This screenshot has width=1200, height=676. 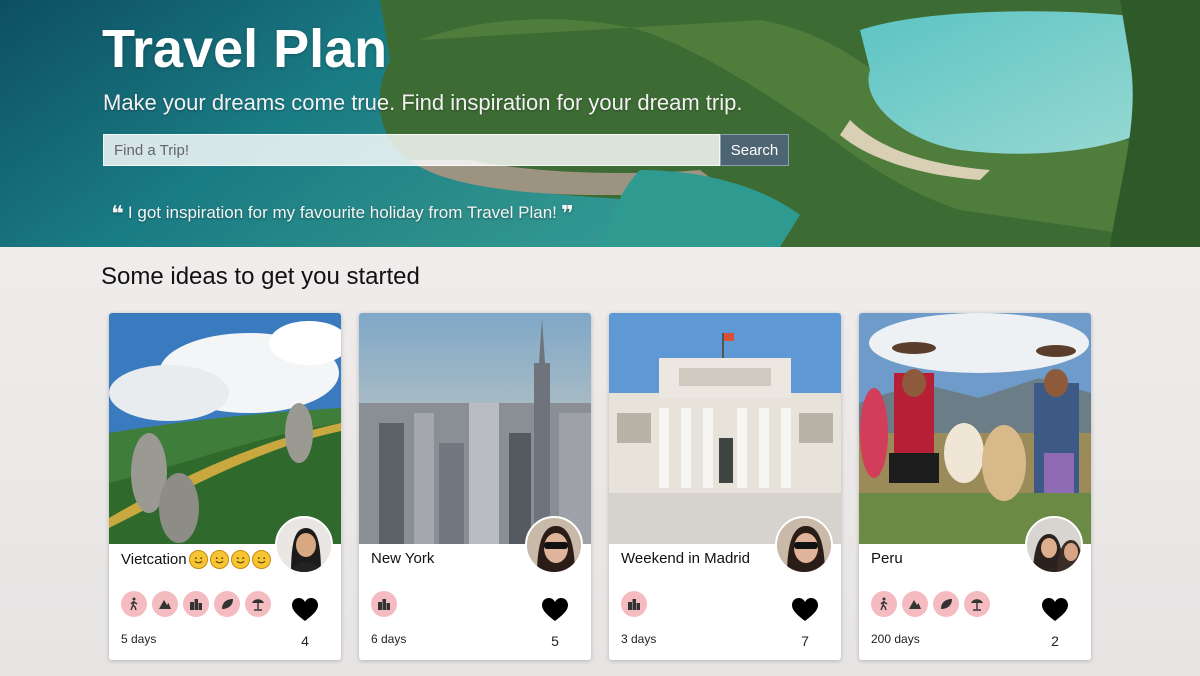 I want to click on trip-title: New York, so click(x=402, y=558).